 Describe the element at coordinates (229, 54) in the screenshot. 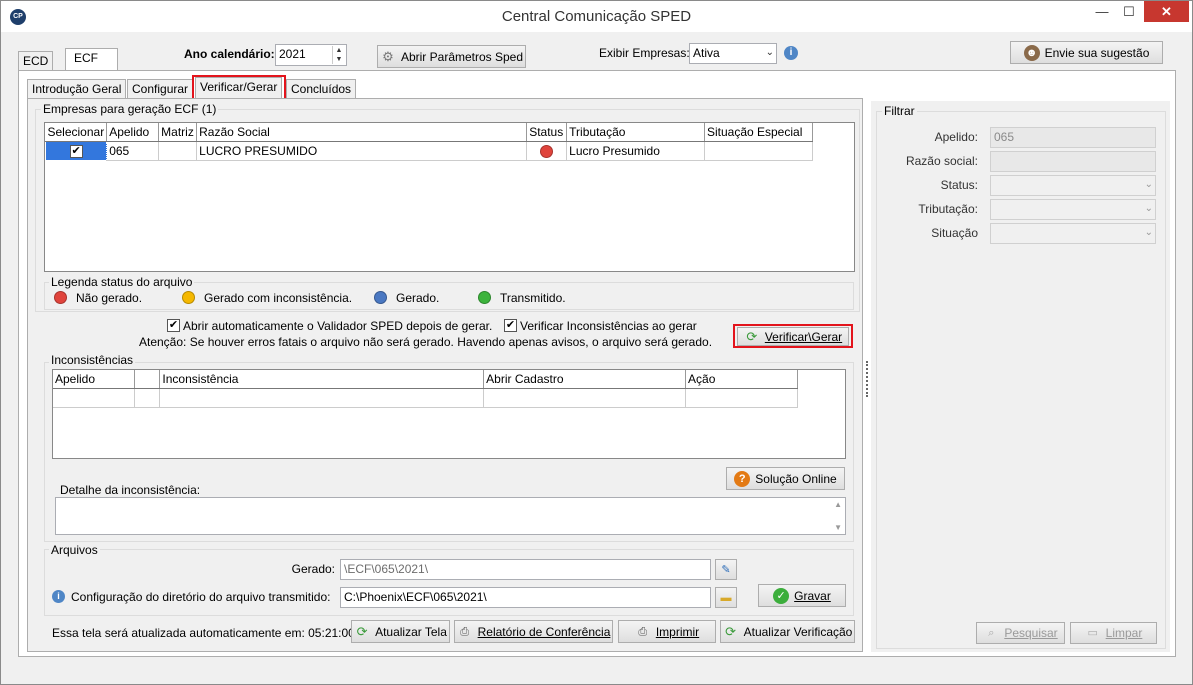

I see `ano-calendario-label: Ano calendário:` at that location.